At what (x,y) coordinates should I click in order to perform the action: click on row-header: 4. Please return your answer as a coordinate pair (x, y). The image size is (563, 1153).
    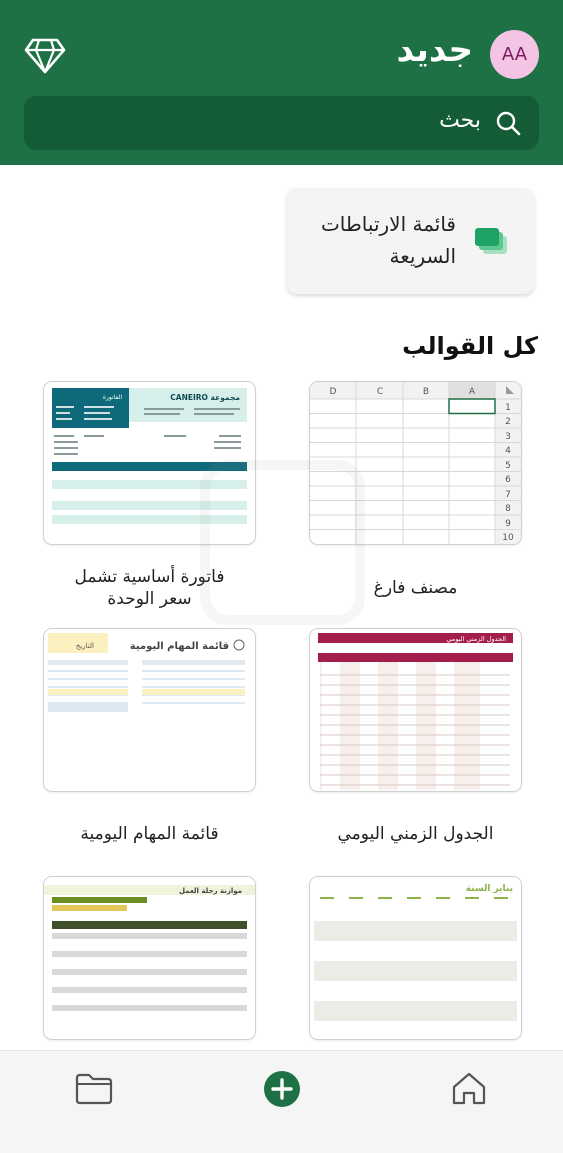
    Looking at the image, I should click on (508, 451).